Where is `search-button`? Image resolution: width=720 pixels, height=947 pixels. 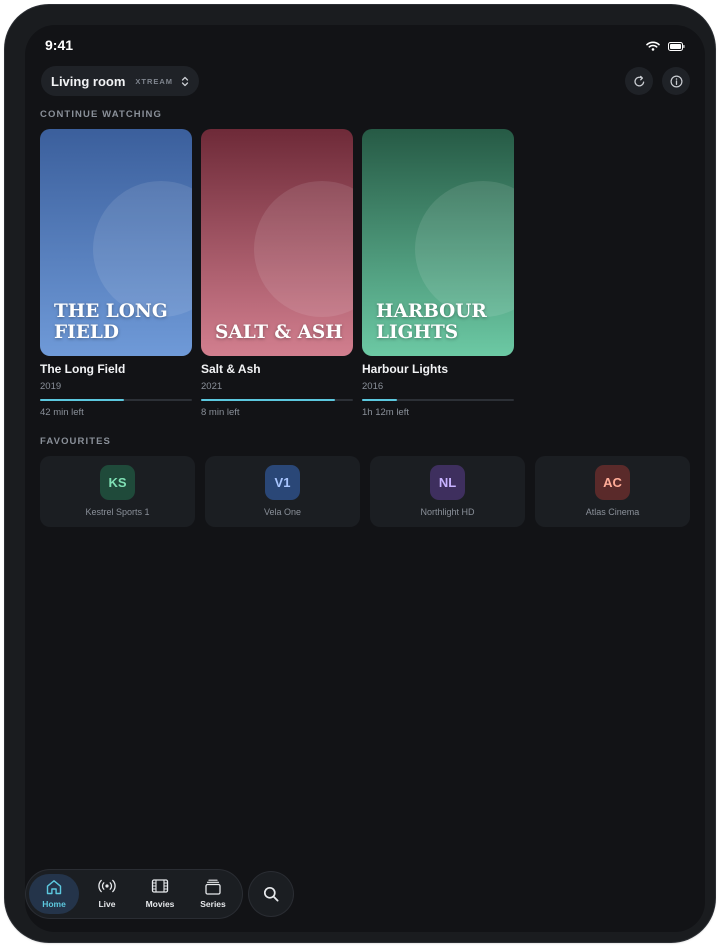 search-button is located at coordinates (271, 894).